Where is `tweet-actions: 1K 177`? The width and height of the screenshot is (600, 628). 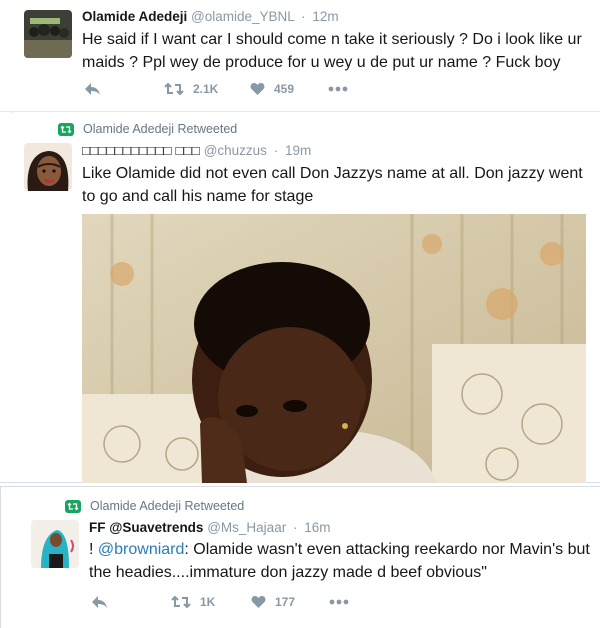
tweet-actions: 1K 177 is located at coordinates (220, 602).